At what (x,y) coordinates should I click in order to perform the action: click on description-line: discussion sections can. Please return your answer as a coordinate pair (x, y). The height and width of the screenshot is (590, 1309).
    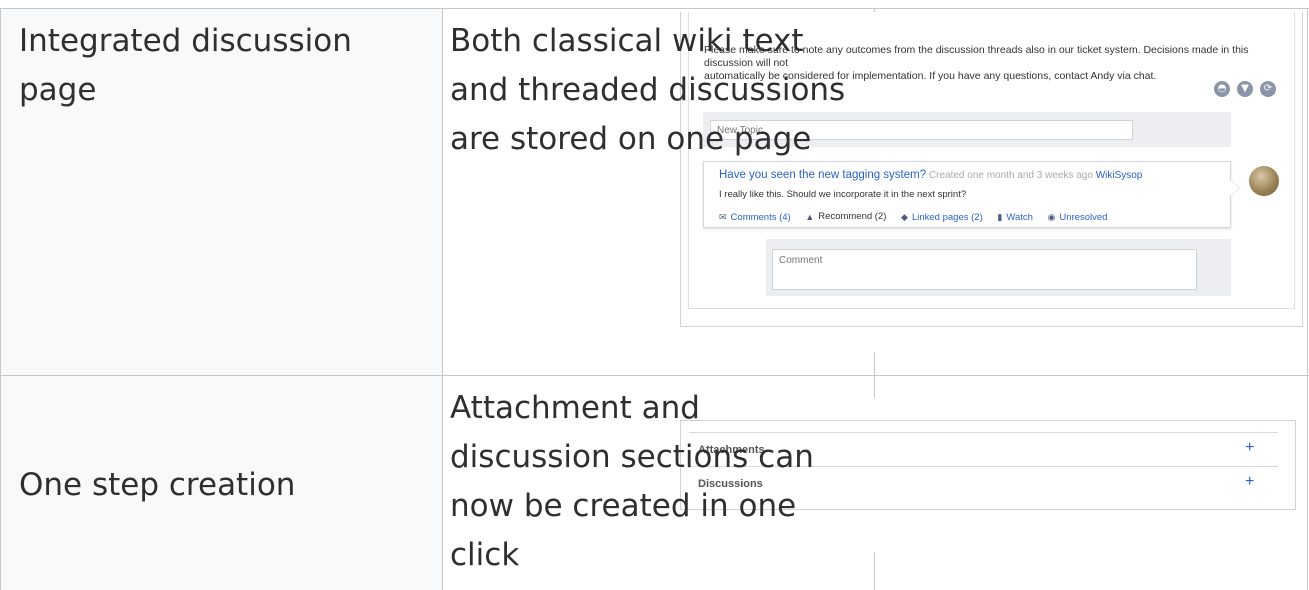
    Looking at the image, I should click on (632, 457).